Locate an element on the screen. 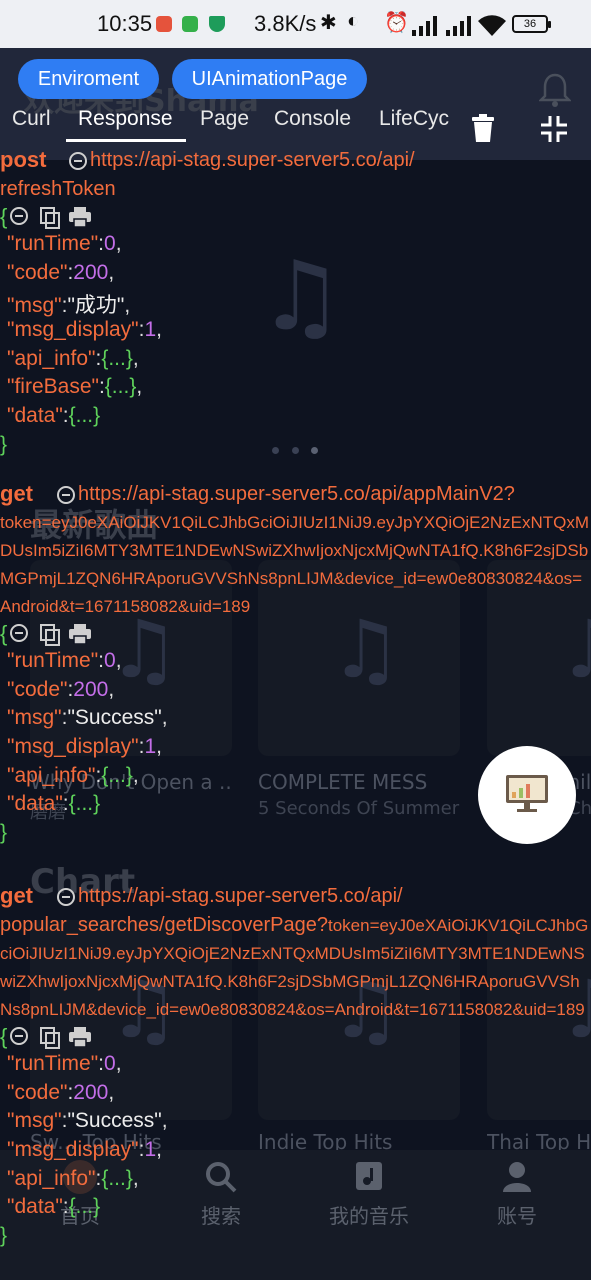 This screenshot has width=591, height=1280. json-row: "msg_display":1, is located at coordinates (85, 330).